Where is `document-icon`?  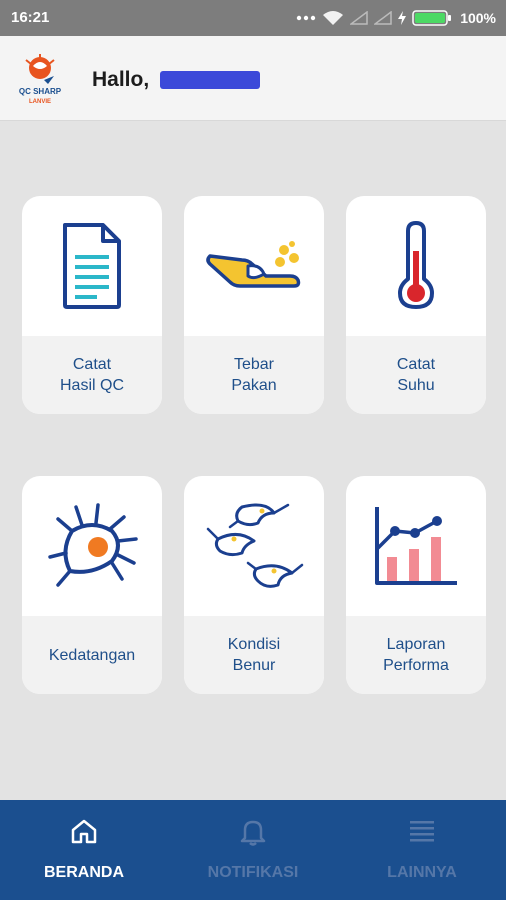 document-icon is located at coordinates (92, 266).